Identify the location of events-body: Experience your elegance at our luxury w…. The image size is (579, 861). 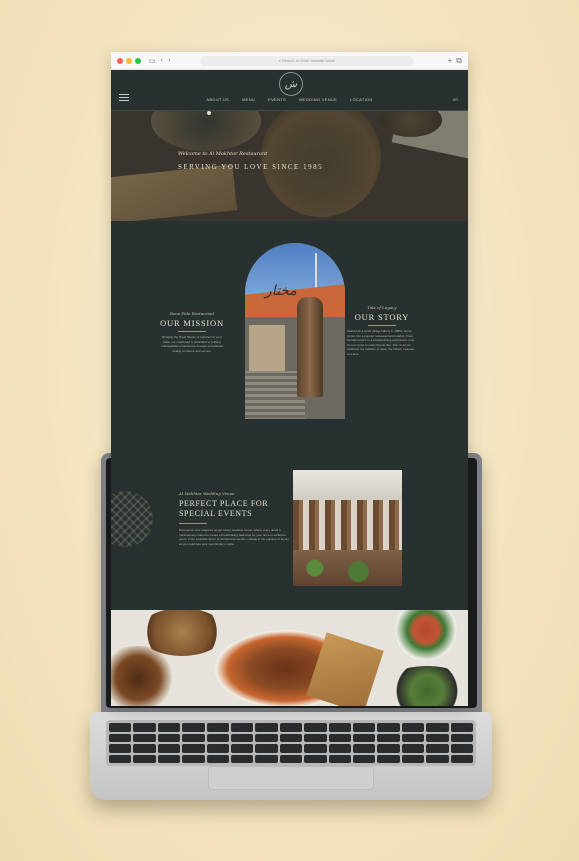
(234, 537).